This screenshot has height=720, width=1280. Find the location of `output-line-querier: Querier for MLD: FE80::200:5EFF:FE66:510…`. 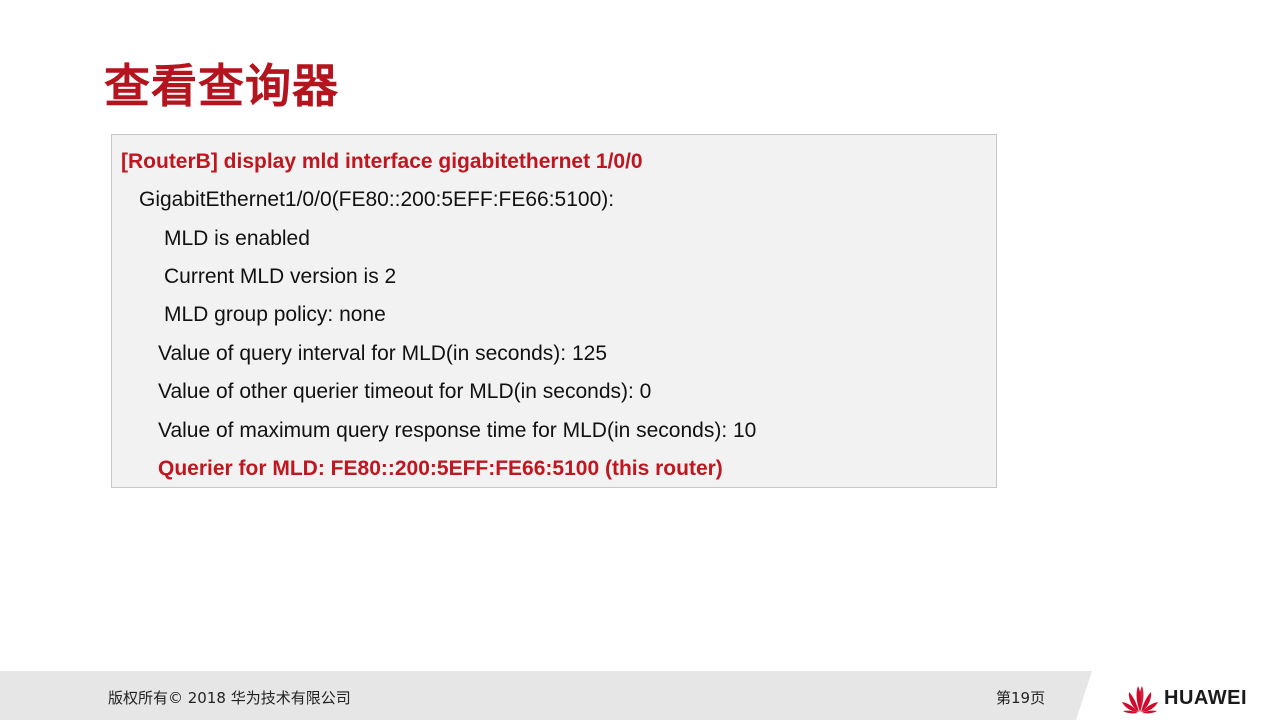

output-line-querier: Querier for MLD: FE80::200:5EFF:FE66:510… is located at coordinates (440, 468).